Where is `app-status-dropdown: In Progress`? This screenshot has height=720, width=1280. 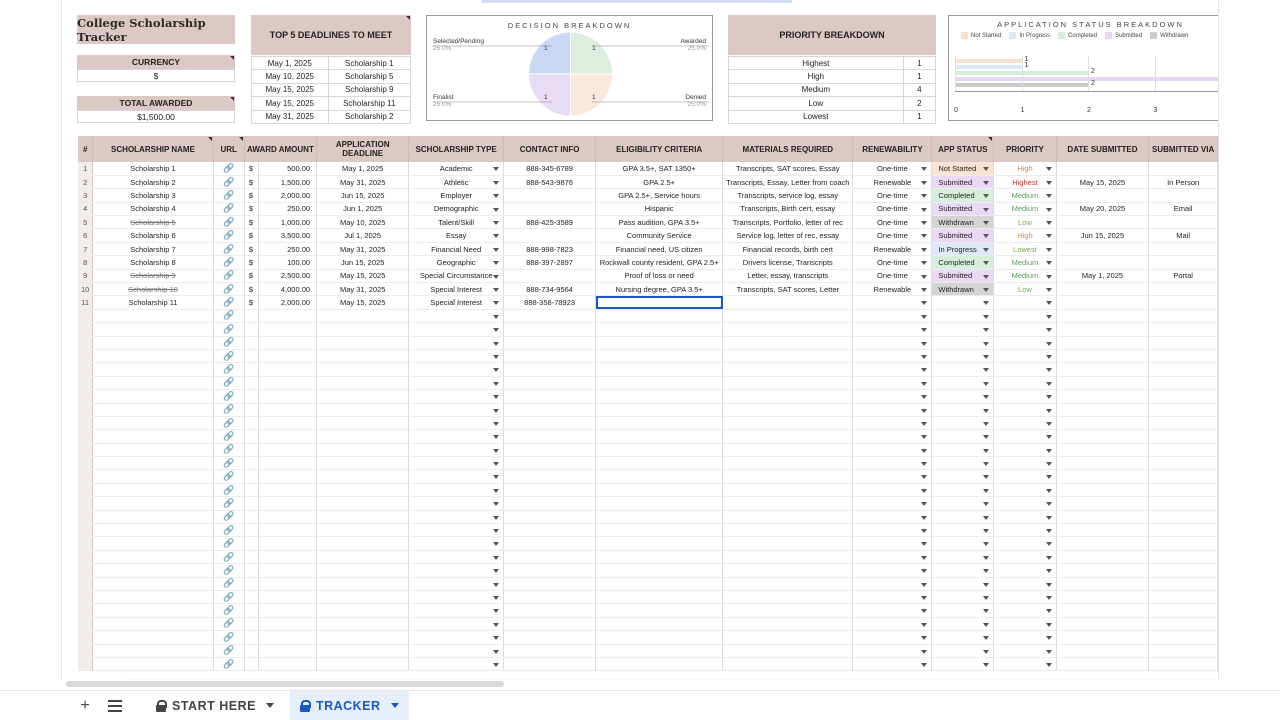
app-status-dropdown: In Progress is located at coordinates (963, 249).